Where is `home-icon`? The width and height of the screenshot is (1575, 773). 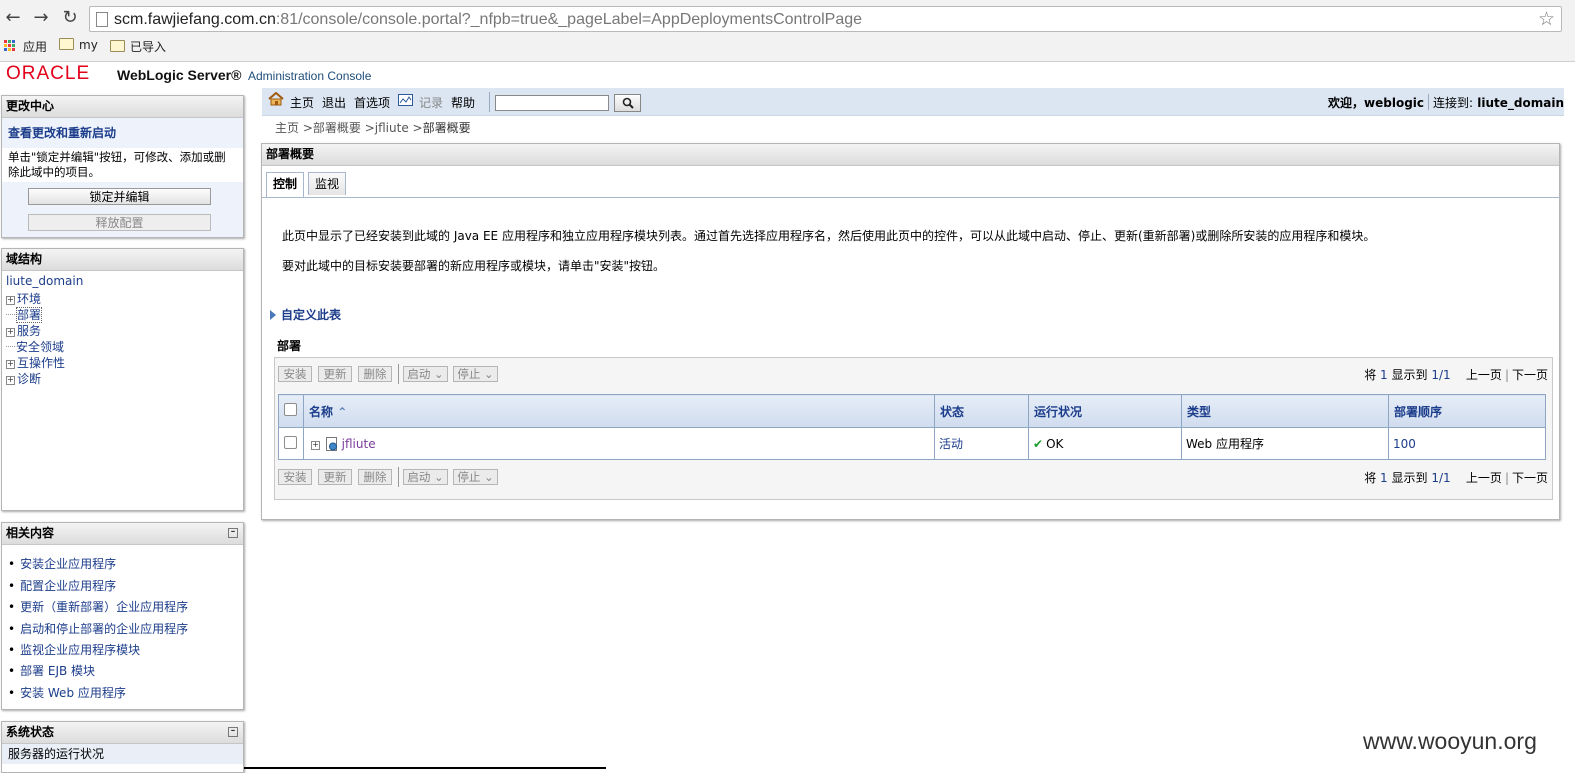 home-icon is located at coordinates (276, 99).